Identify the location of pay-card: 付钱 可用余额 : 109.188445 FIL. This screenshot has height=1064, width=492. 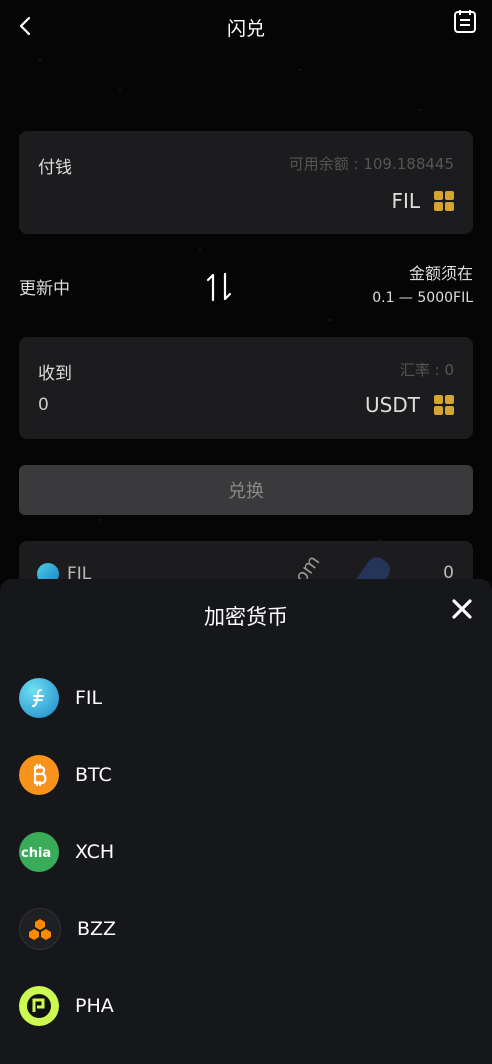
(246, 182).